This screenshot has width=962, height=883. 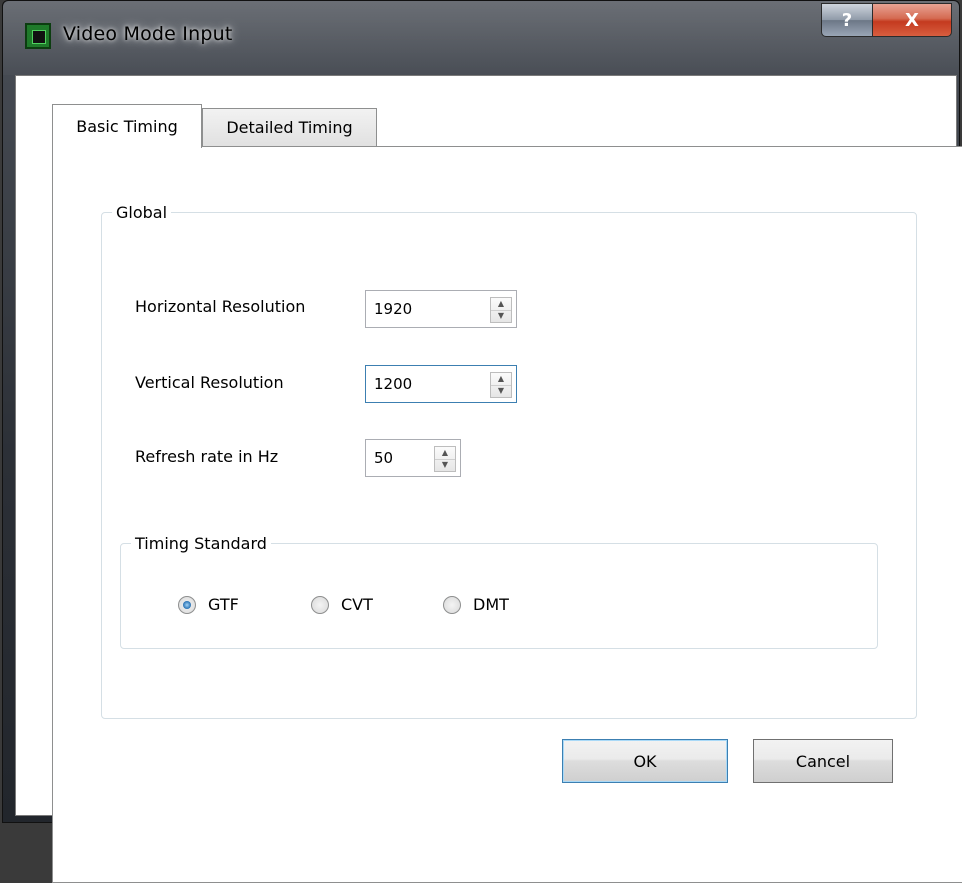 I want to click on refresh-rate-label: Refresh rate in Hz, so click(x=207, y=456).